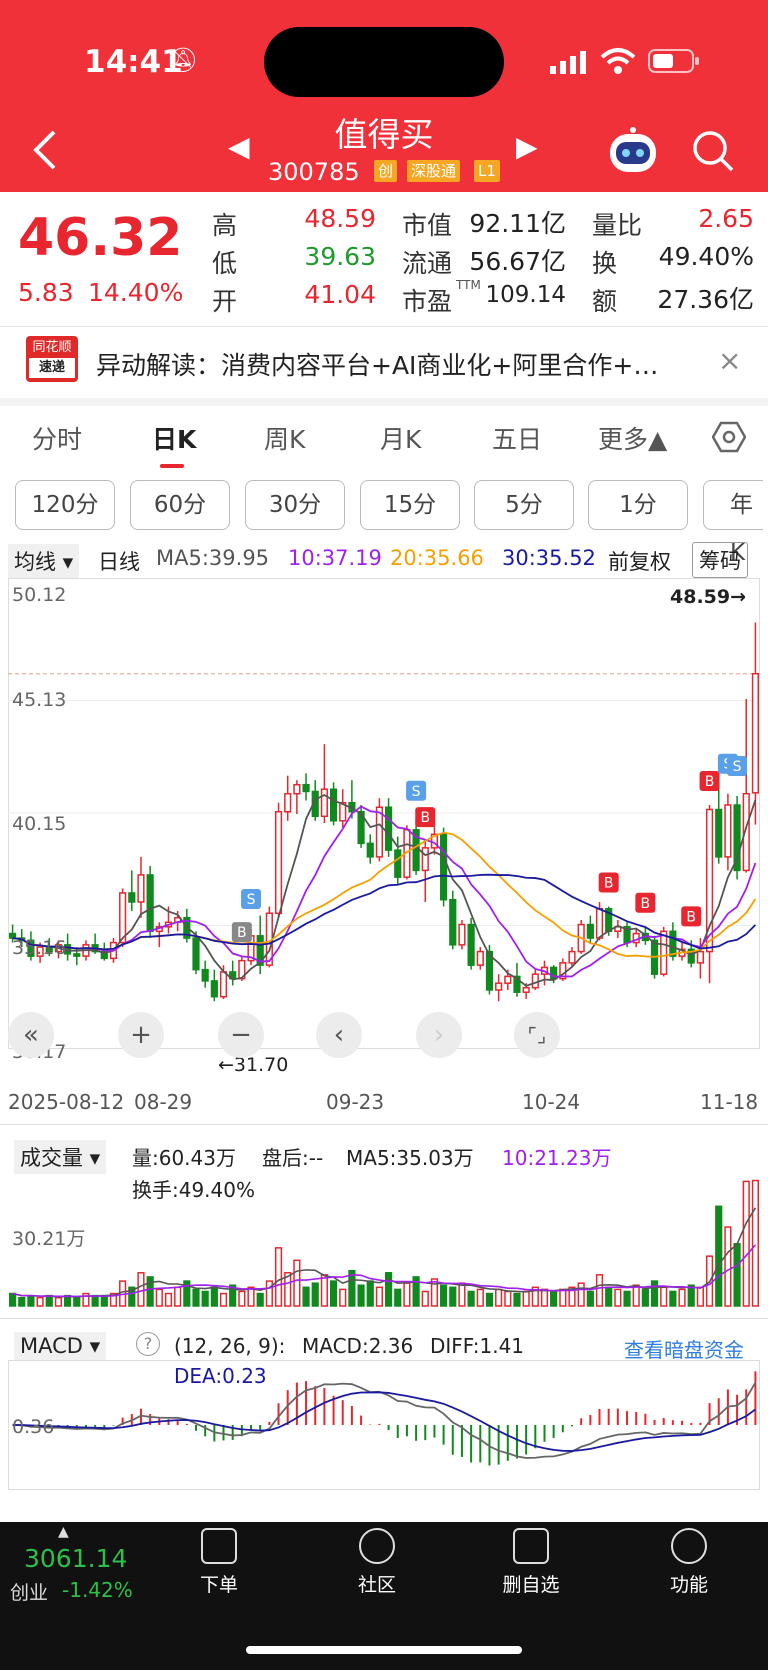 The width and height of the screenshot is (768, 1670). What do you see at coordinates (44, 561) in the screenshot?
I see `ma-selector: 均线 ▾` at bounding box center [44, 561].